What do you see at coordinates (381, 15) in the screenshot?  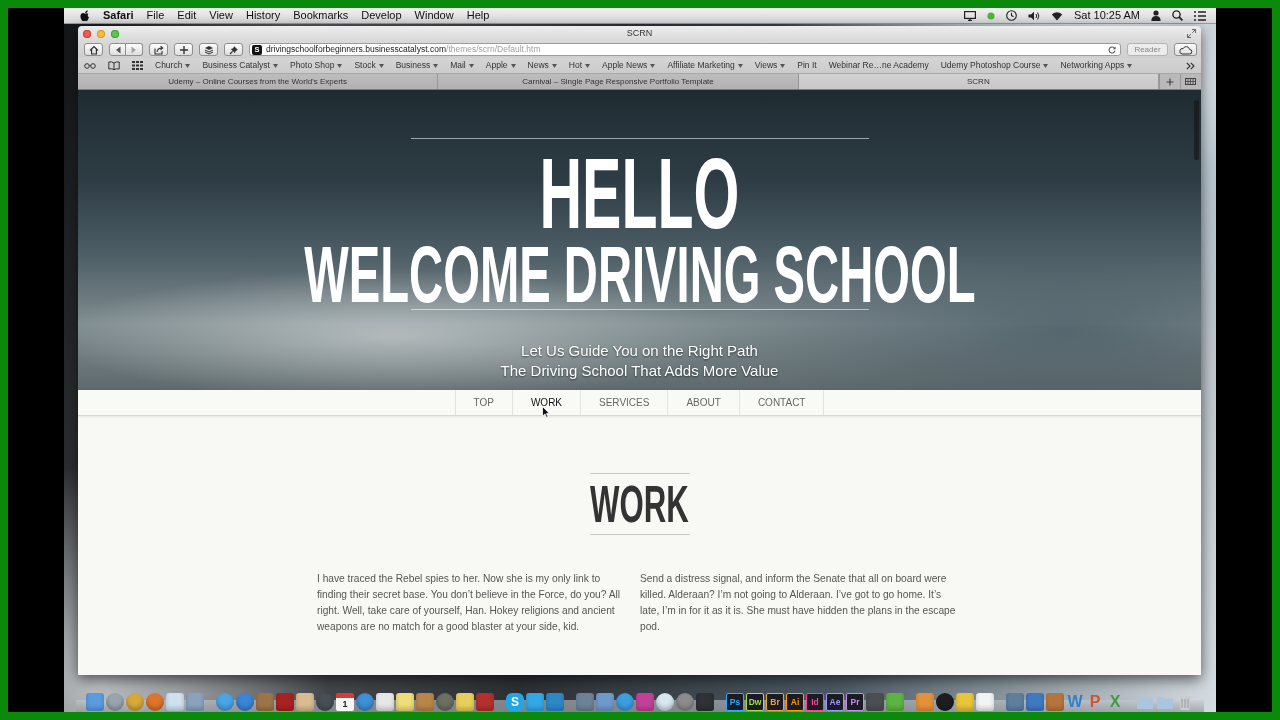 I see `menu-item: Develop` at bounding box center [381, 15].